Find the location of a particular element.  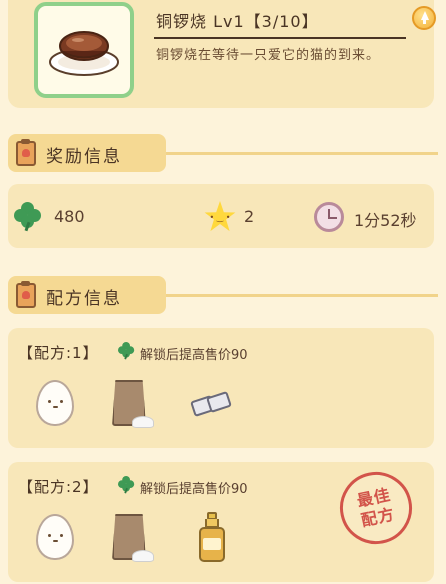

upgrade-coin-icon is located at coordinates (424, 18).